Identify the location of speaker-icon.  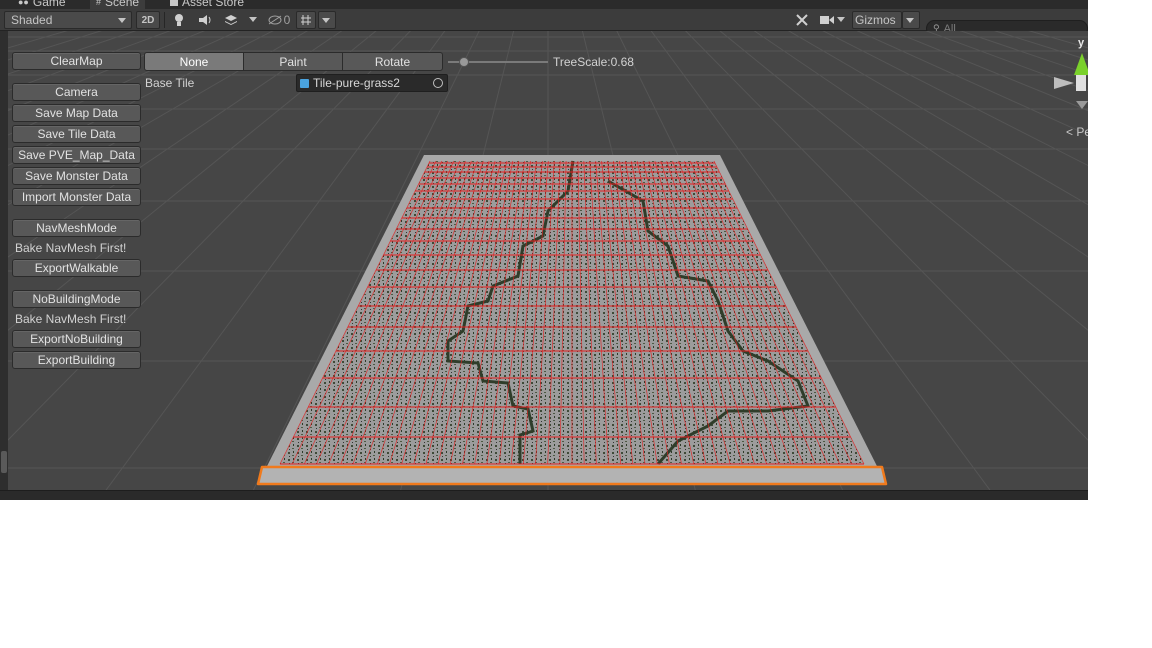
(205, 20).